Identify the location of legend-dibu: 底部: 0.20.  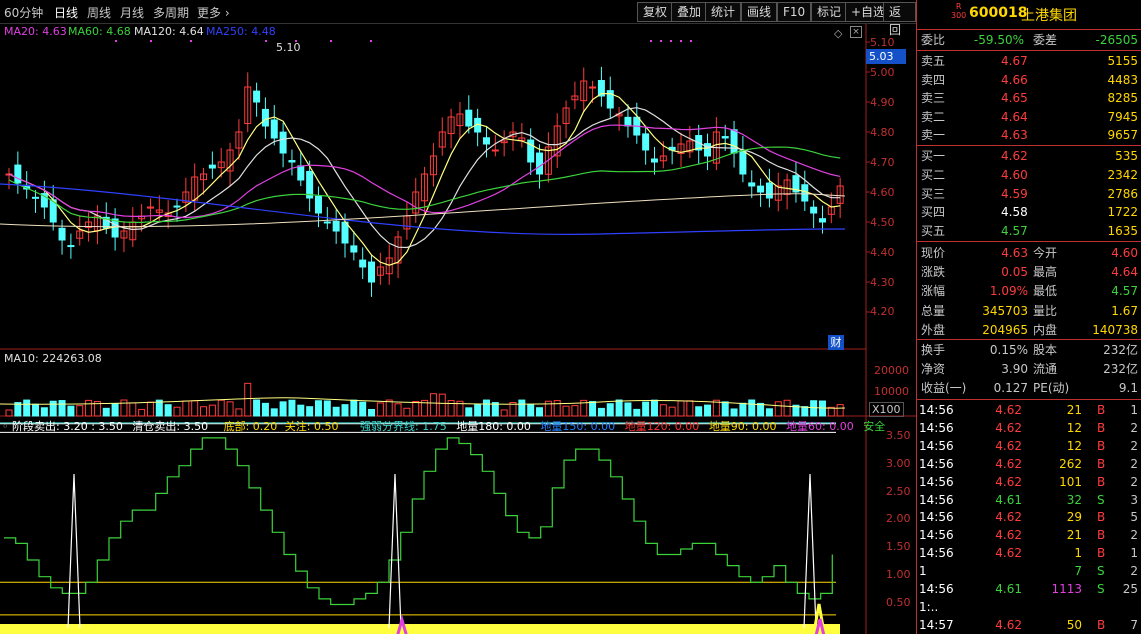
(250, 426).